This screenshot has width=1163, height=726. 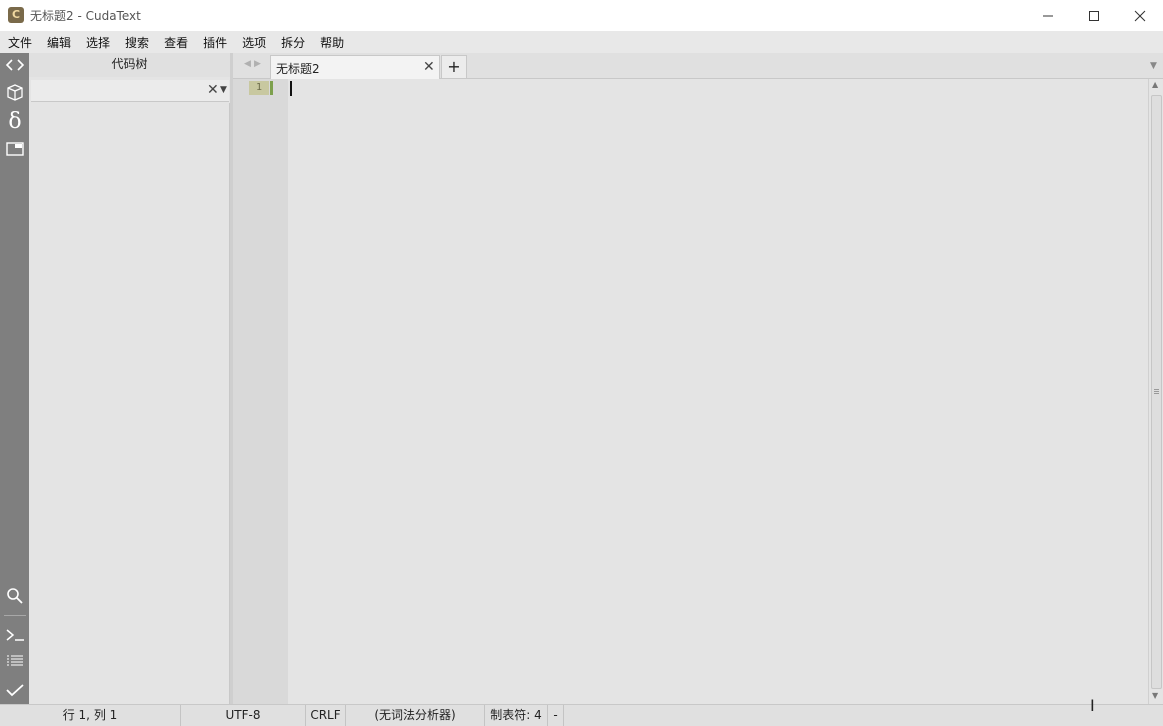 I want to click on plus-icon: +, so click(x=454, y=66).